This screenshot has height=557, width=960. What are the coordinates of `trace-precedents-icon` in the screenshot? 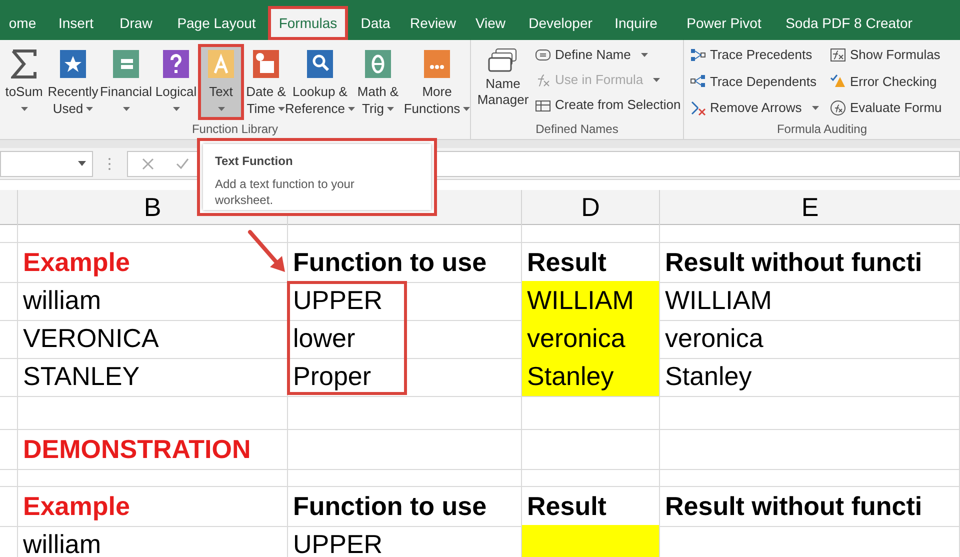 It's located at (698, 55).